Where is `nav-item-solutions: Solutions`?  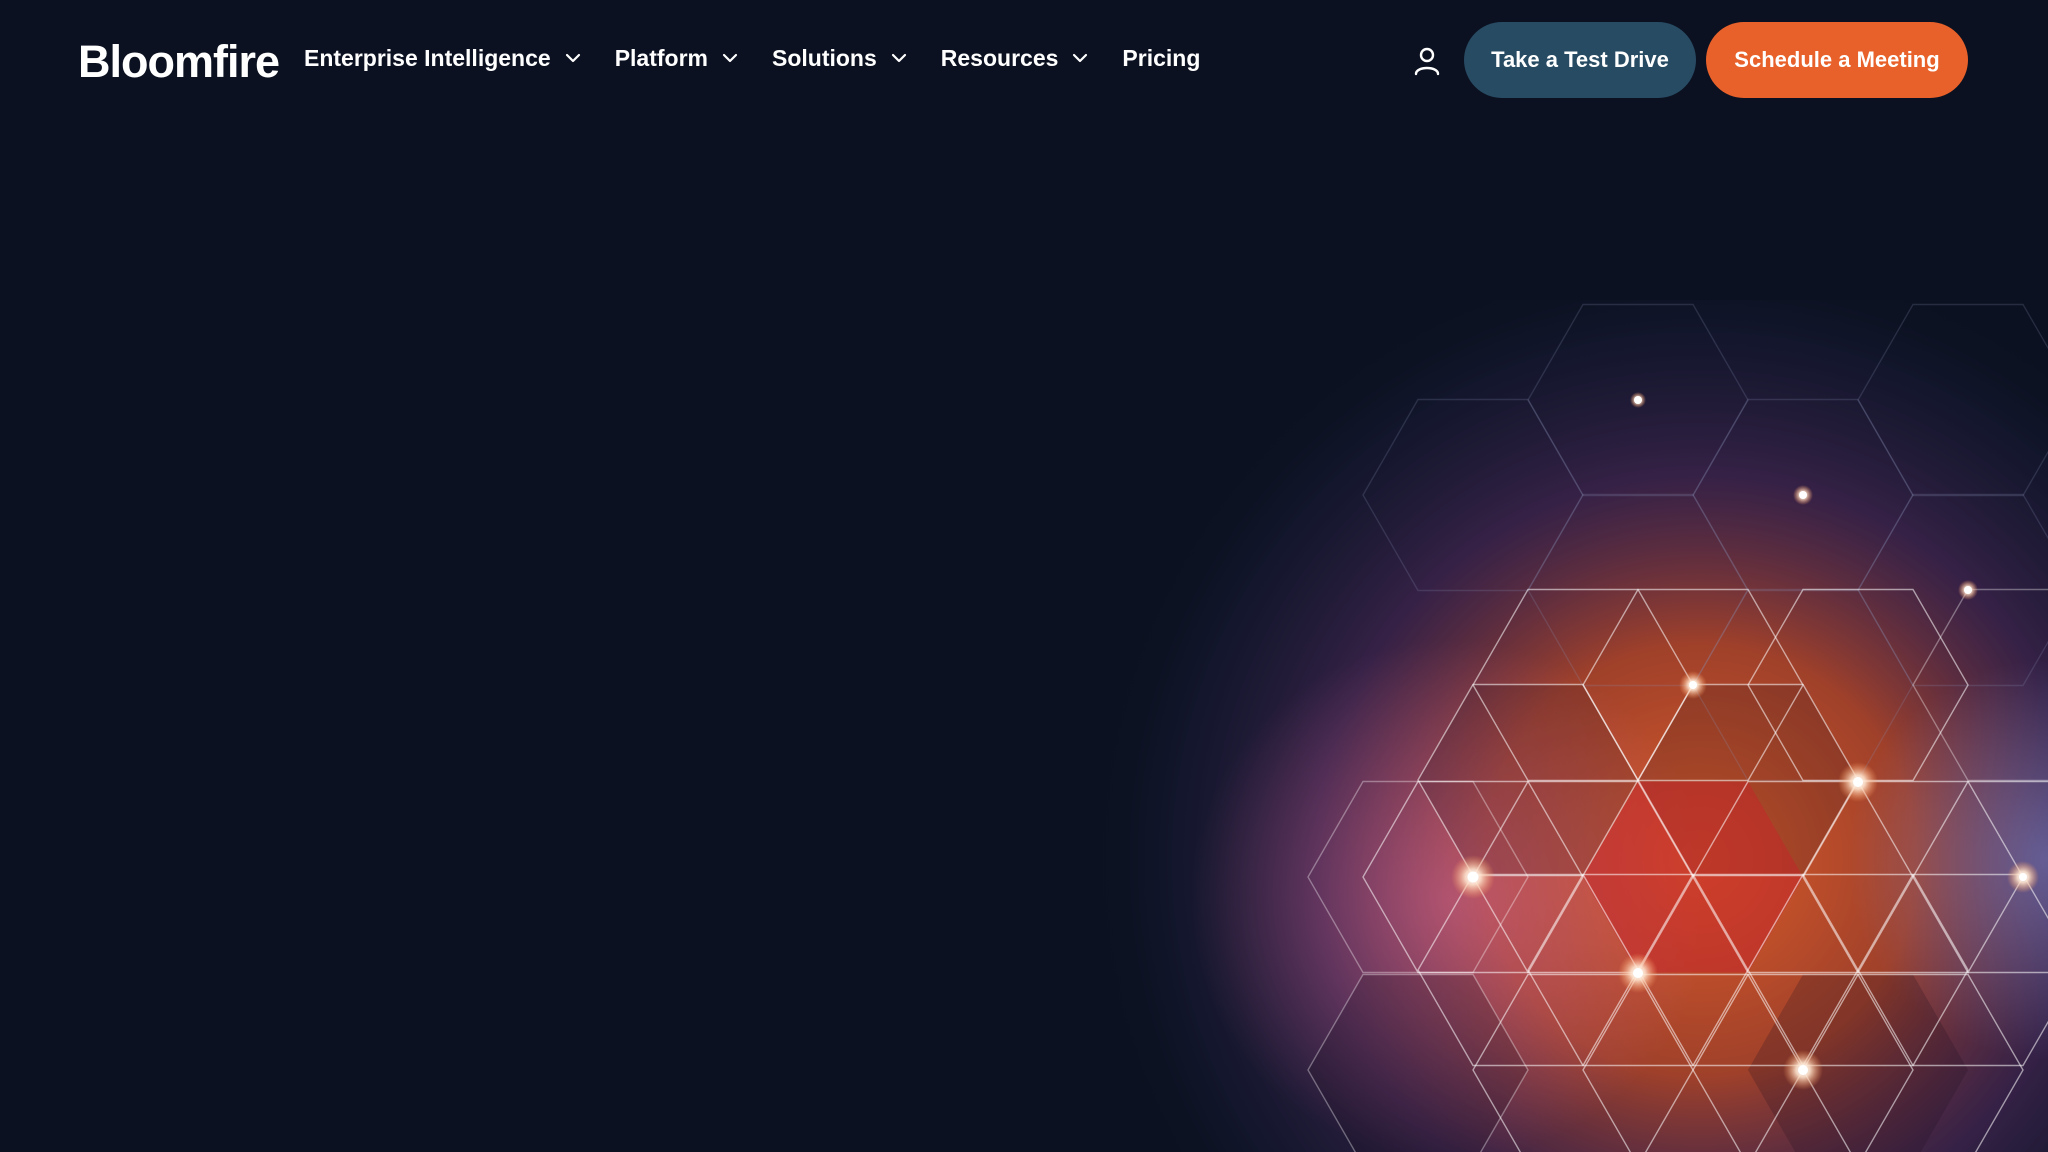 nav-item-solutions: Solutions is located at coordinates (840, 58).